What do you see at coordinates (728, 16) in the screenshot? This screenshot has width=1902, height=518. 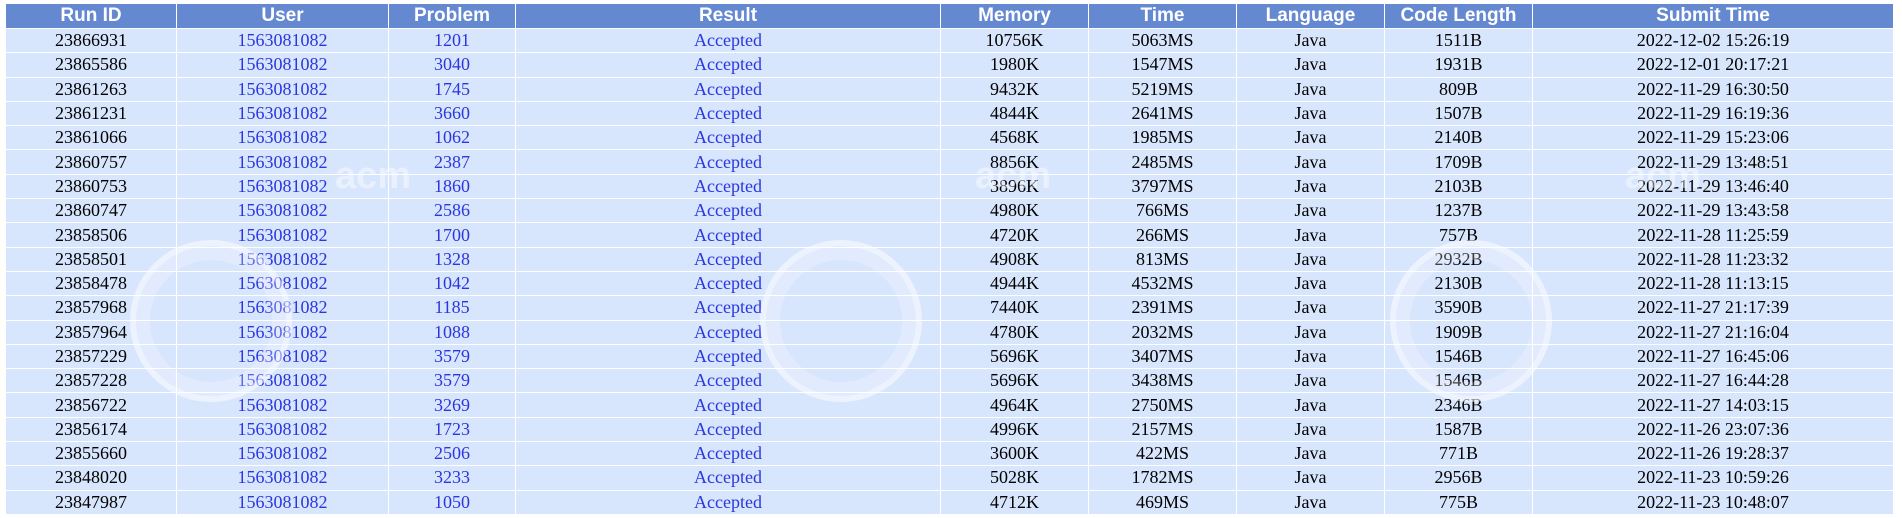 I see `column-header-result: Result` at bounding box center [728, 16].